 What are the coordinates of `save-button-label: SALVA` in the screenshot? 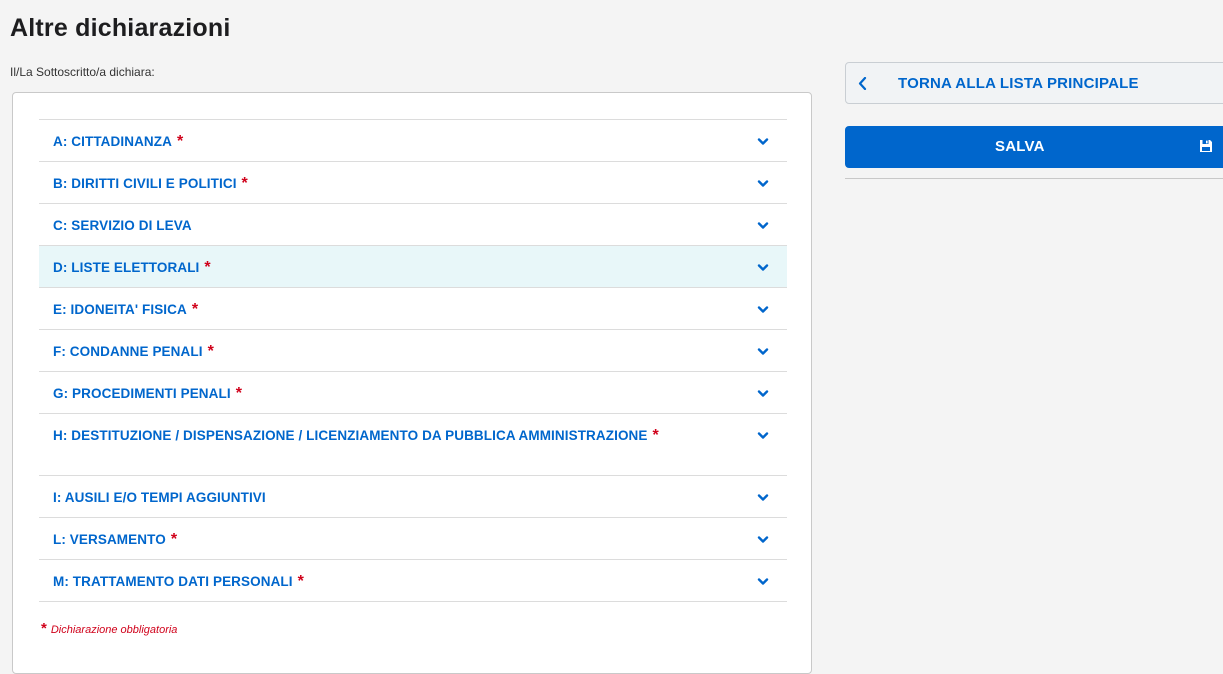 It's located at (1020, 146).